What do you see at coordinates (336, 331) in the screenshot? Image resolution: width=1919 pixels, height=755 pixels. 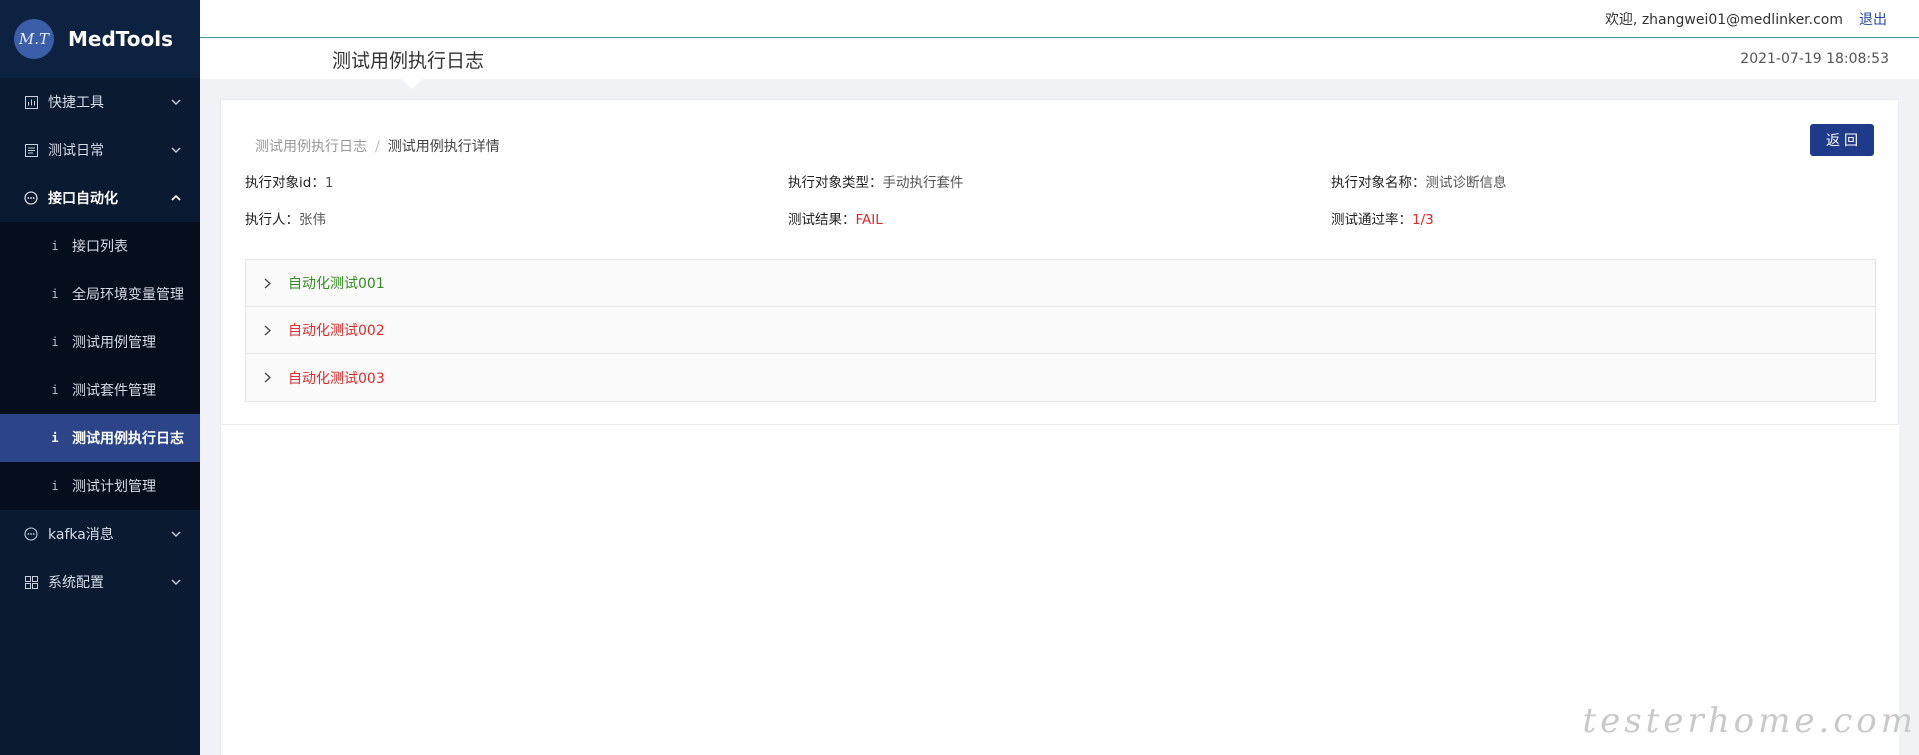 I see `case-label: 自动化测试002` at bounding box center [336, 331].